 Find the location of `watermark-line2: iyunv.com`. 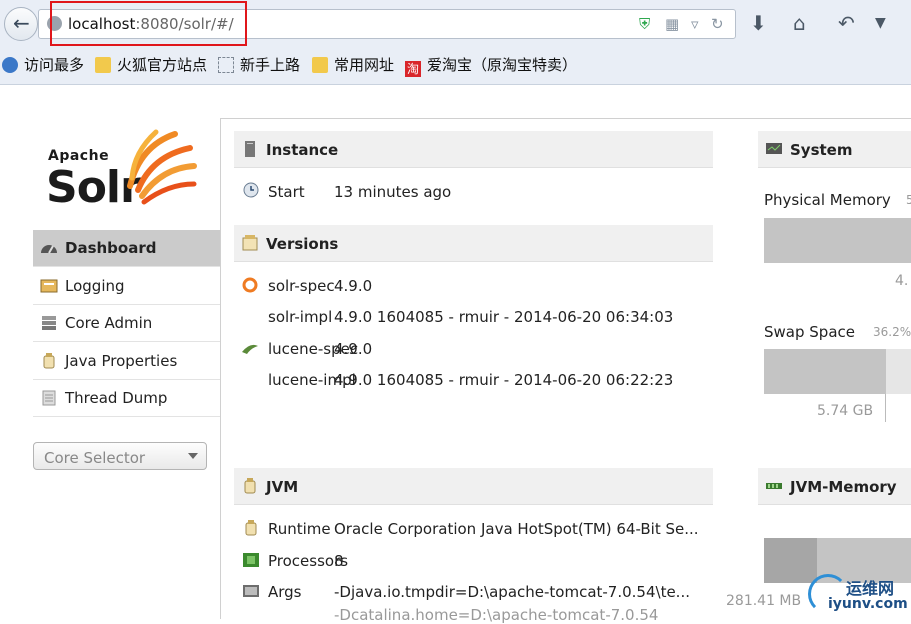

watermark-line2: iyunv.com is located at coordinates (868, 604).